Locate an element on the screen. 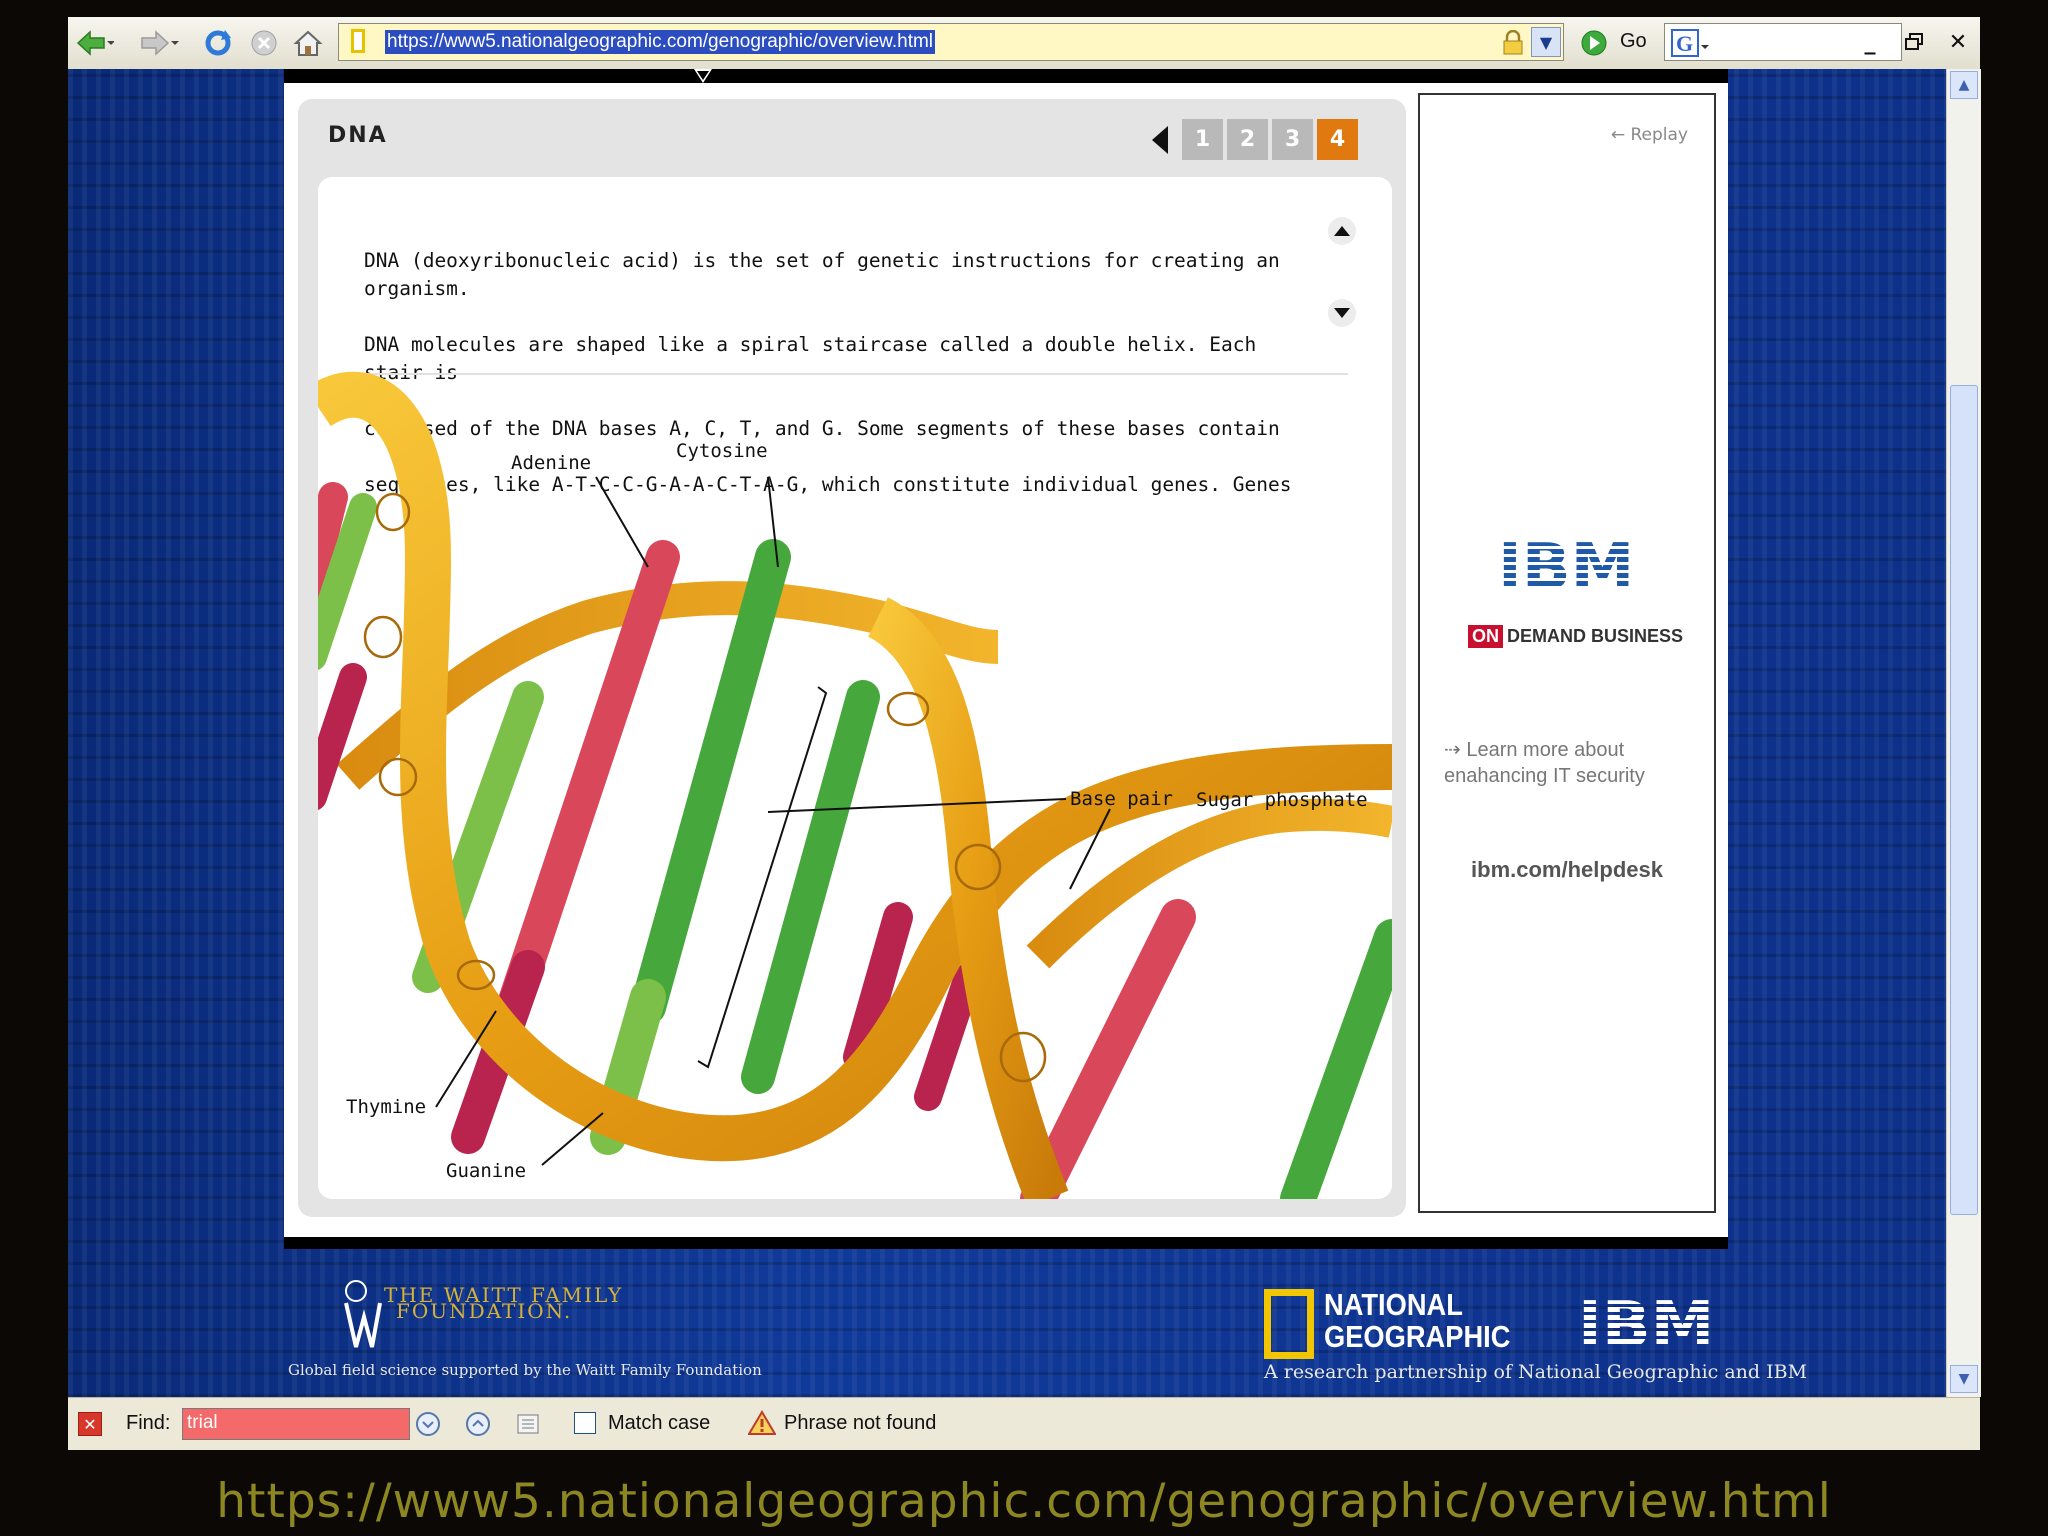 This screenshot has width=2048, height=1536. replay-link: ← Replay is located at coordinates (1649, 135).